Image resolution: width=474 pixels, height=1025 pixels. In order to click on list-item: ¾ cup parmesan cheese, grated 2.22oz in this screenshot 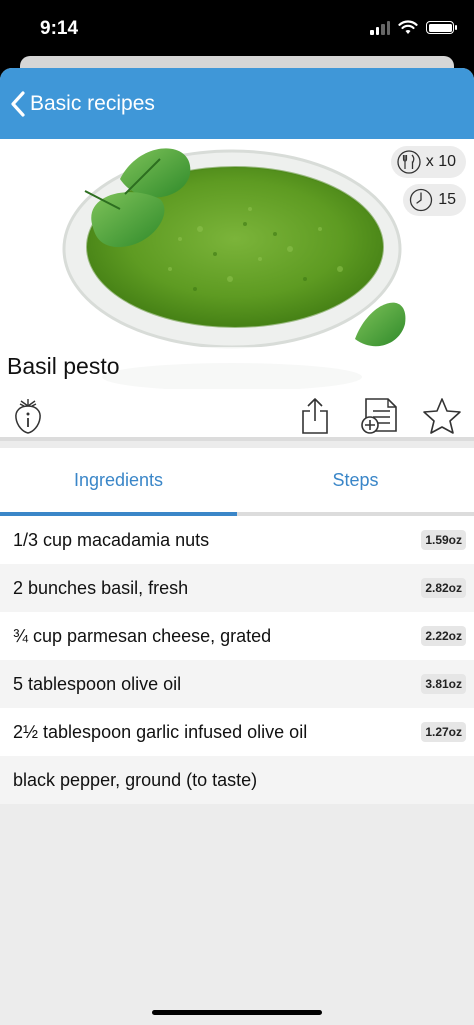, I will do `click(237, 636)`.